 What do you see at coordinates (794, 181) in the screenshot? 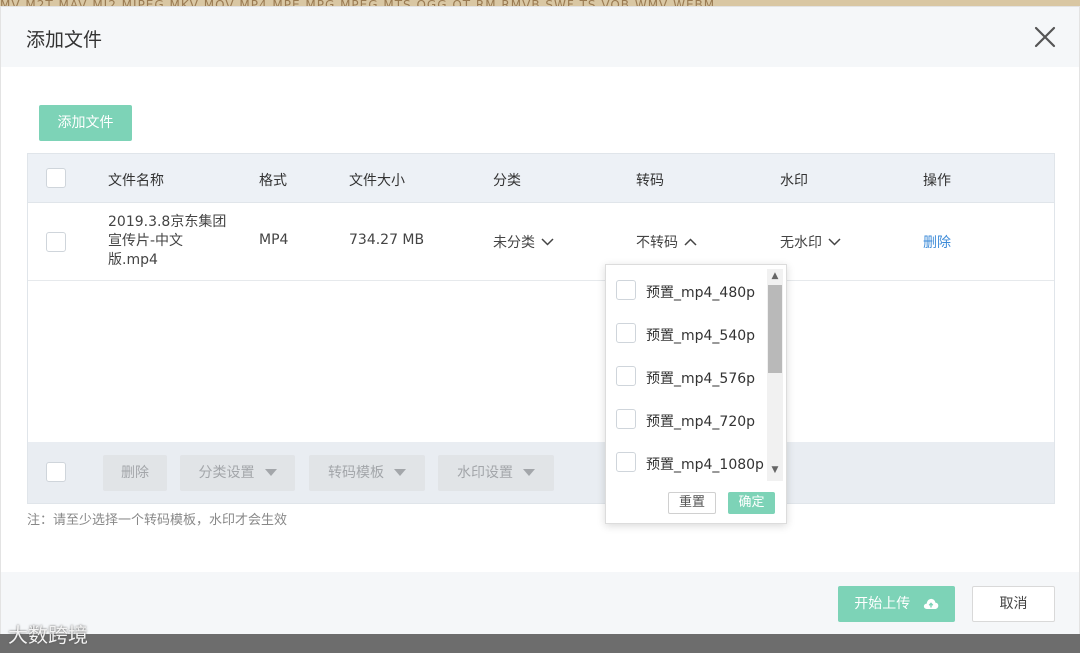
I see `header-watermark: 水印` at bounding box center [794, 181].